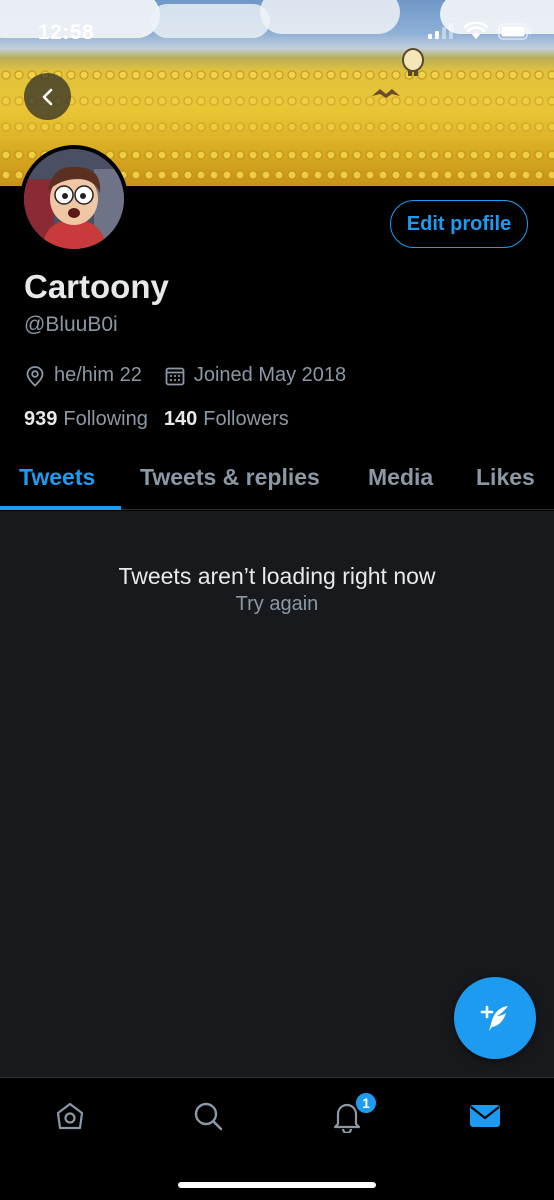  I want to click on tab-tweets-replies: Tweets & replies, so click(230, 477).